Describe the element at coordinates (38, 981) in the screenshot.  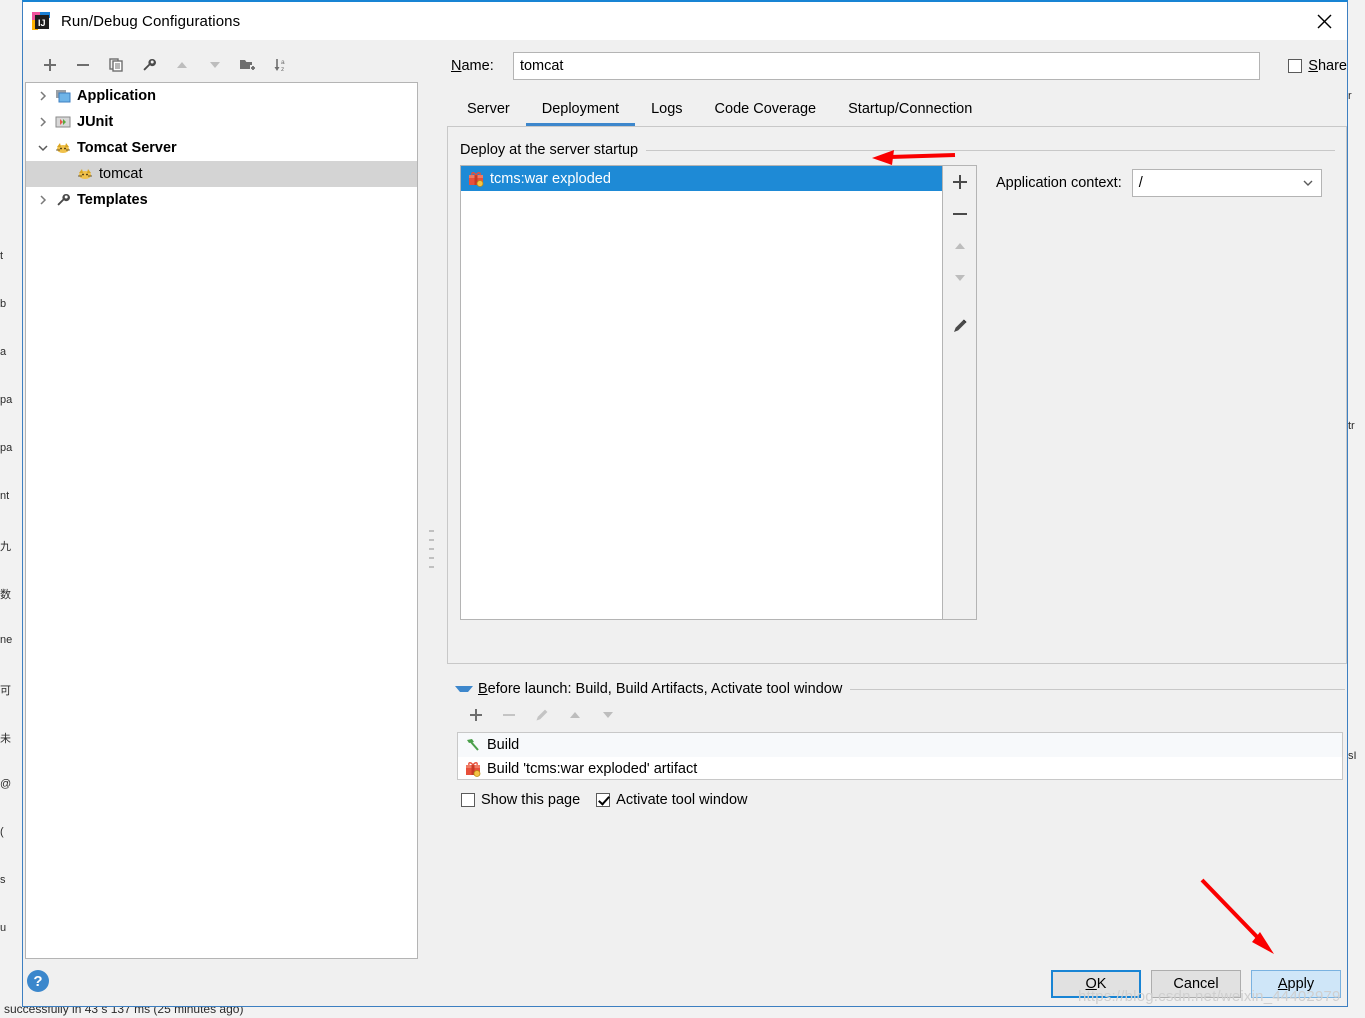
I see `help-icon: ?` at that location.